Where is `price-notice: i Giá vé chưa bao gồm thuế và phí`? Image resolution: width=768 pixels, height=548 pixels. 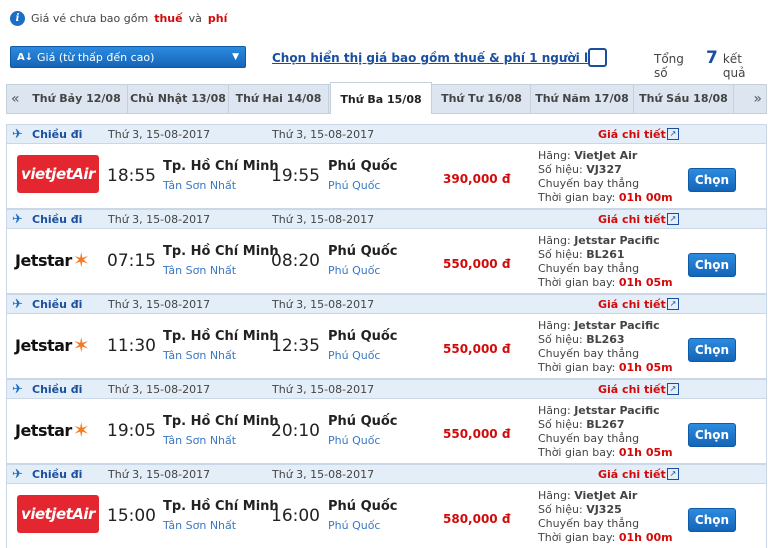
price-notice: i Giá vé chưa bao gồm thuế và phí is located at coordinates (118, 18).